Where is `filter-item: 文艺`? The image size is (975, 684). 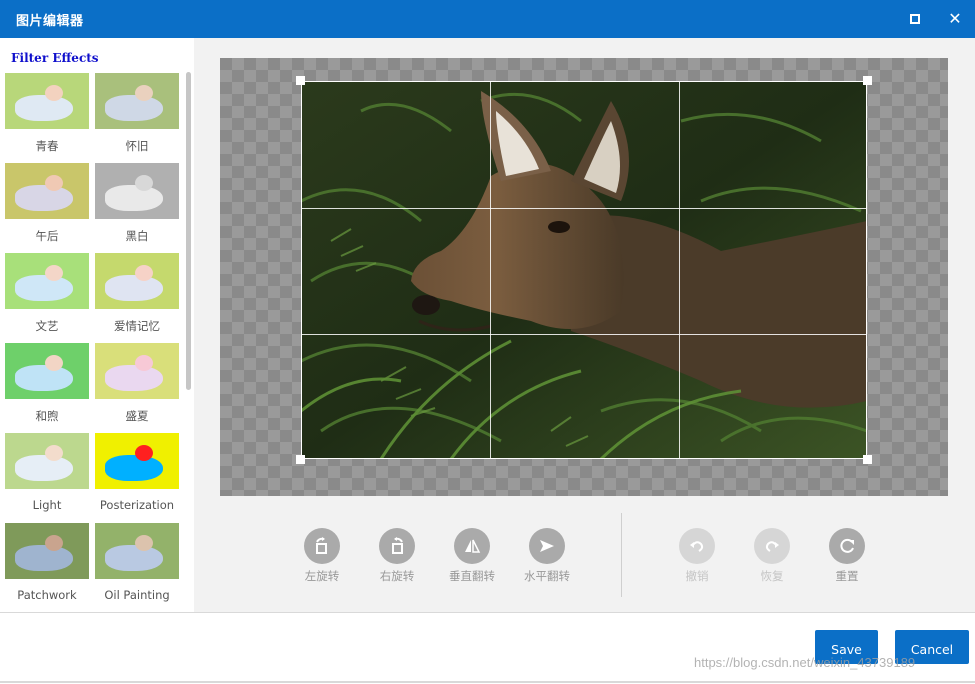 filter-item: 文艺 is located at coordinates (47, 295).